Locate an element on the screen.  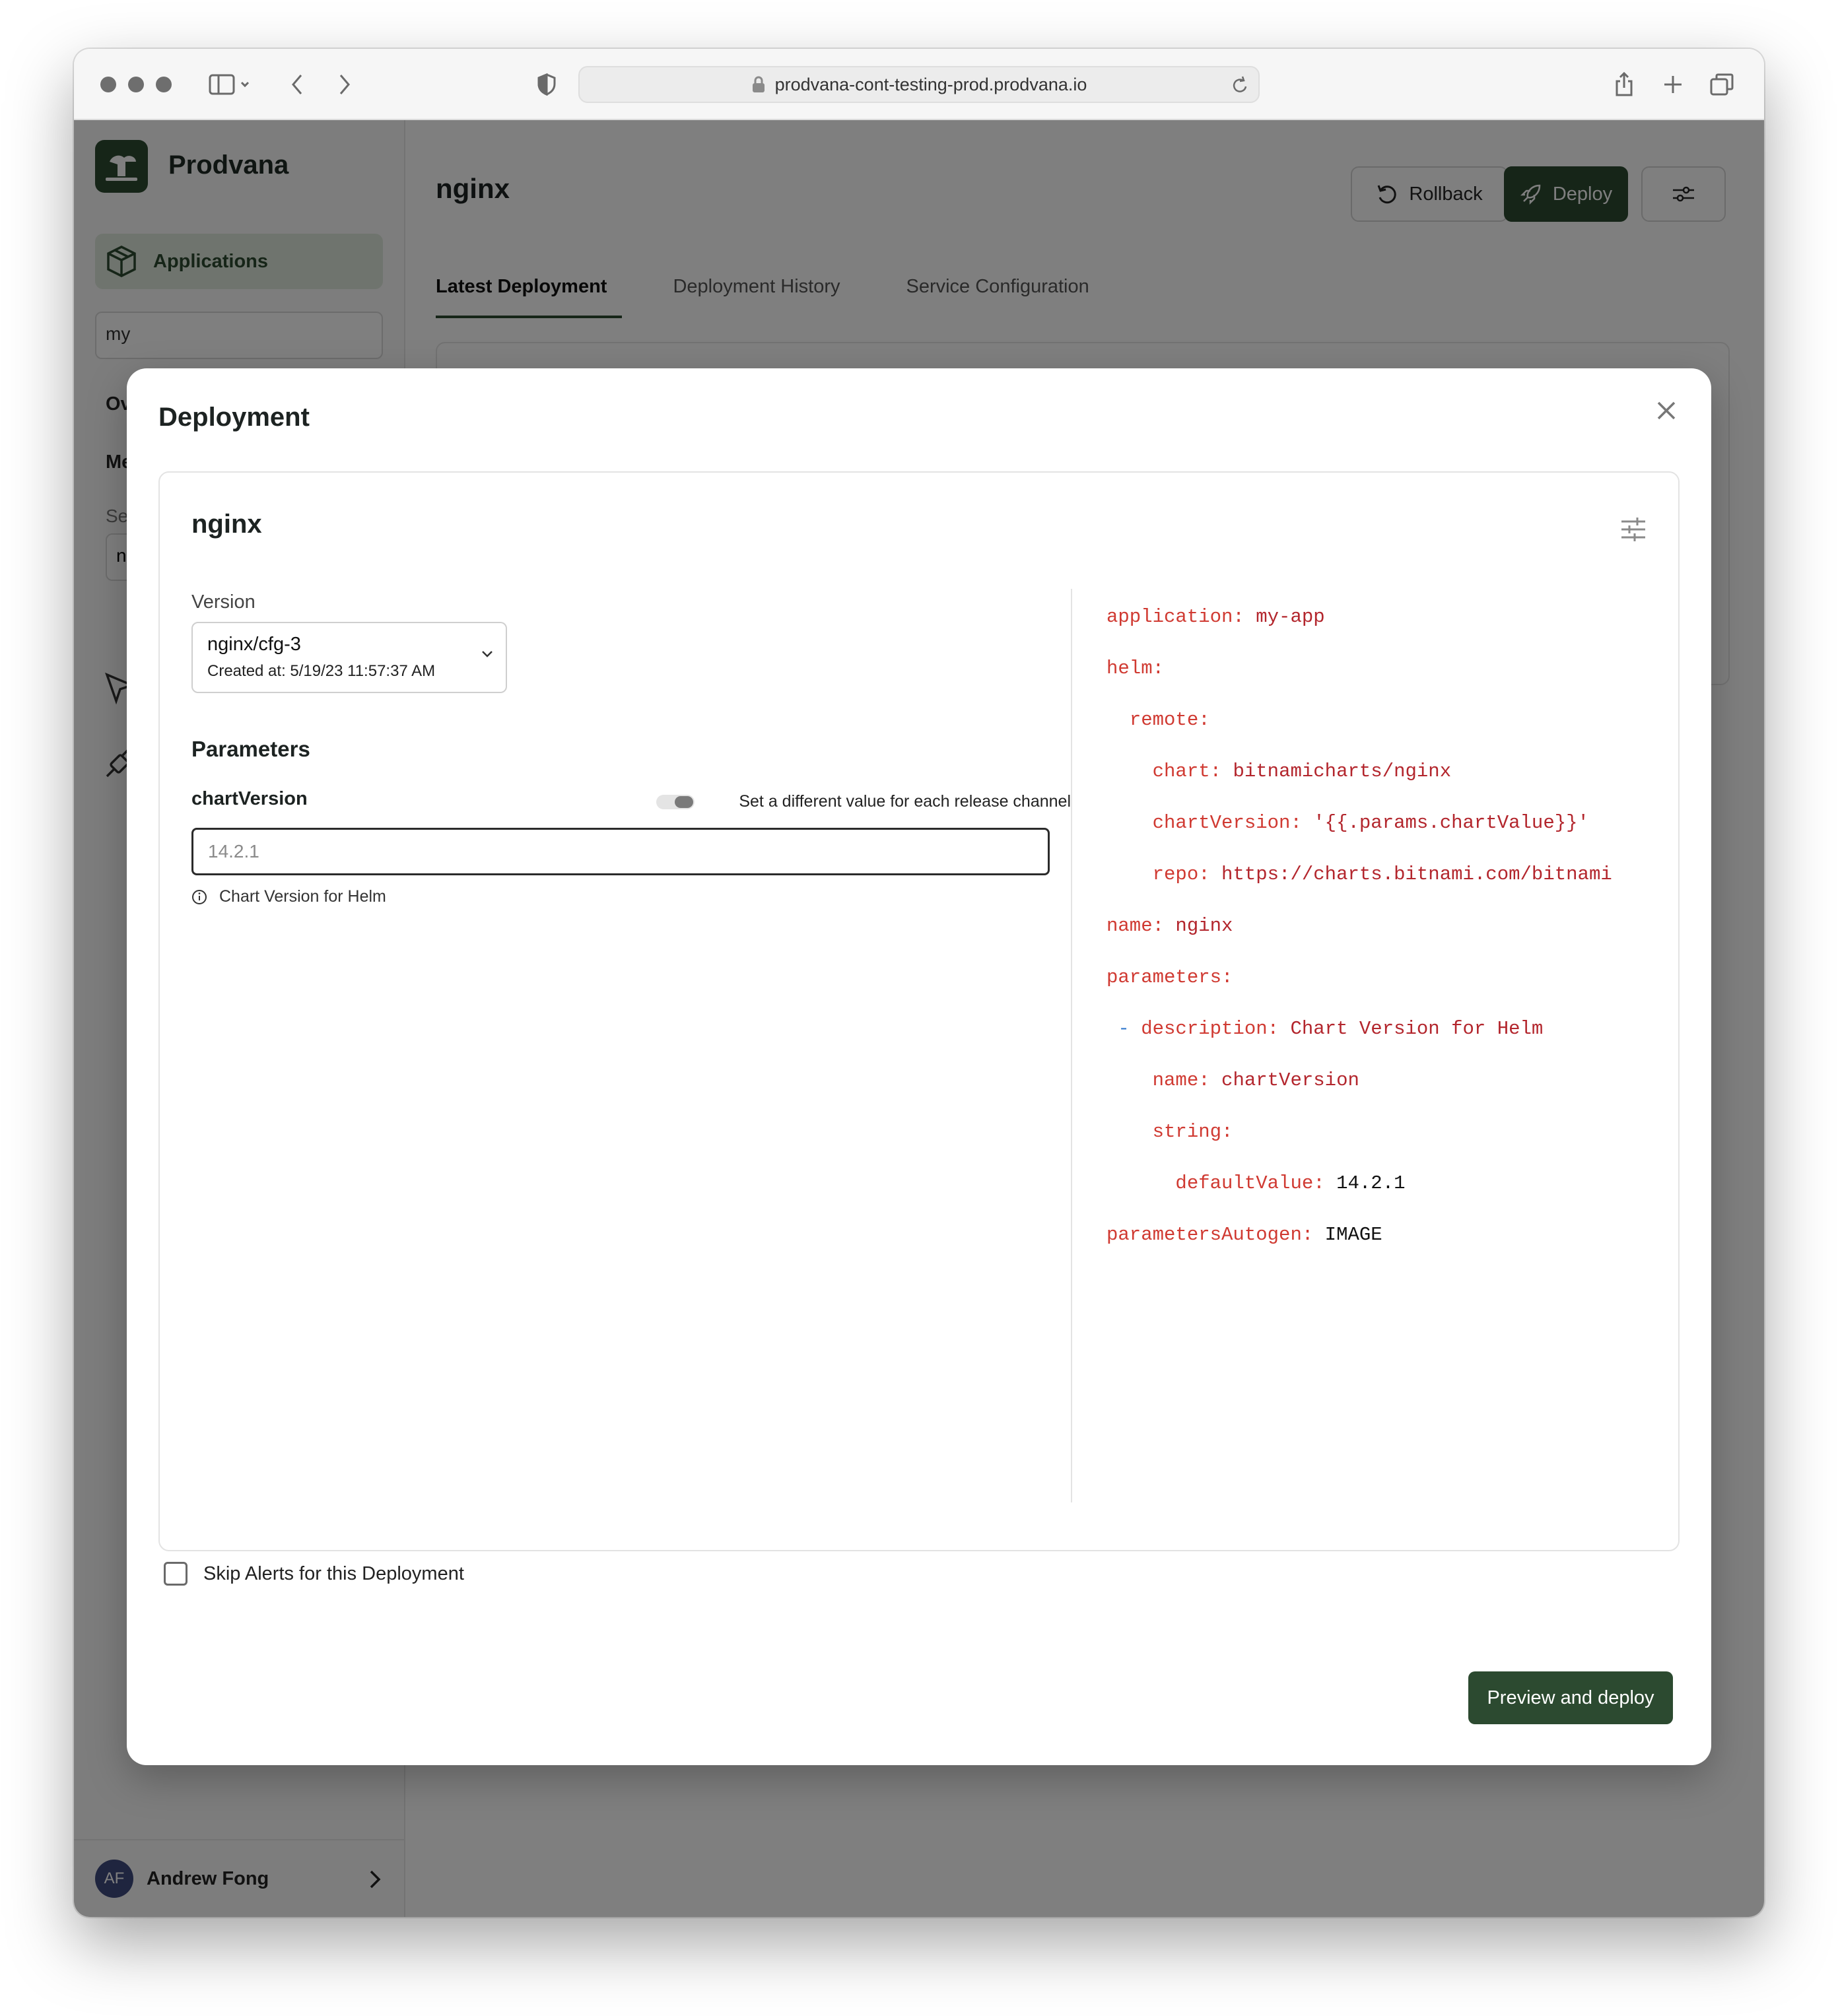
zoom-window-button is located at coordinates (164, 85).